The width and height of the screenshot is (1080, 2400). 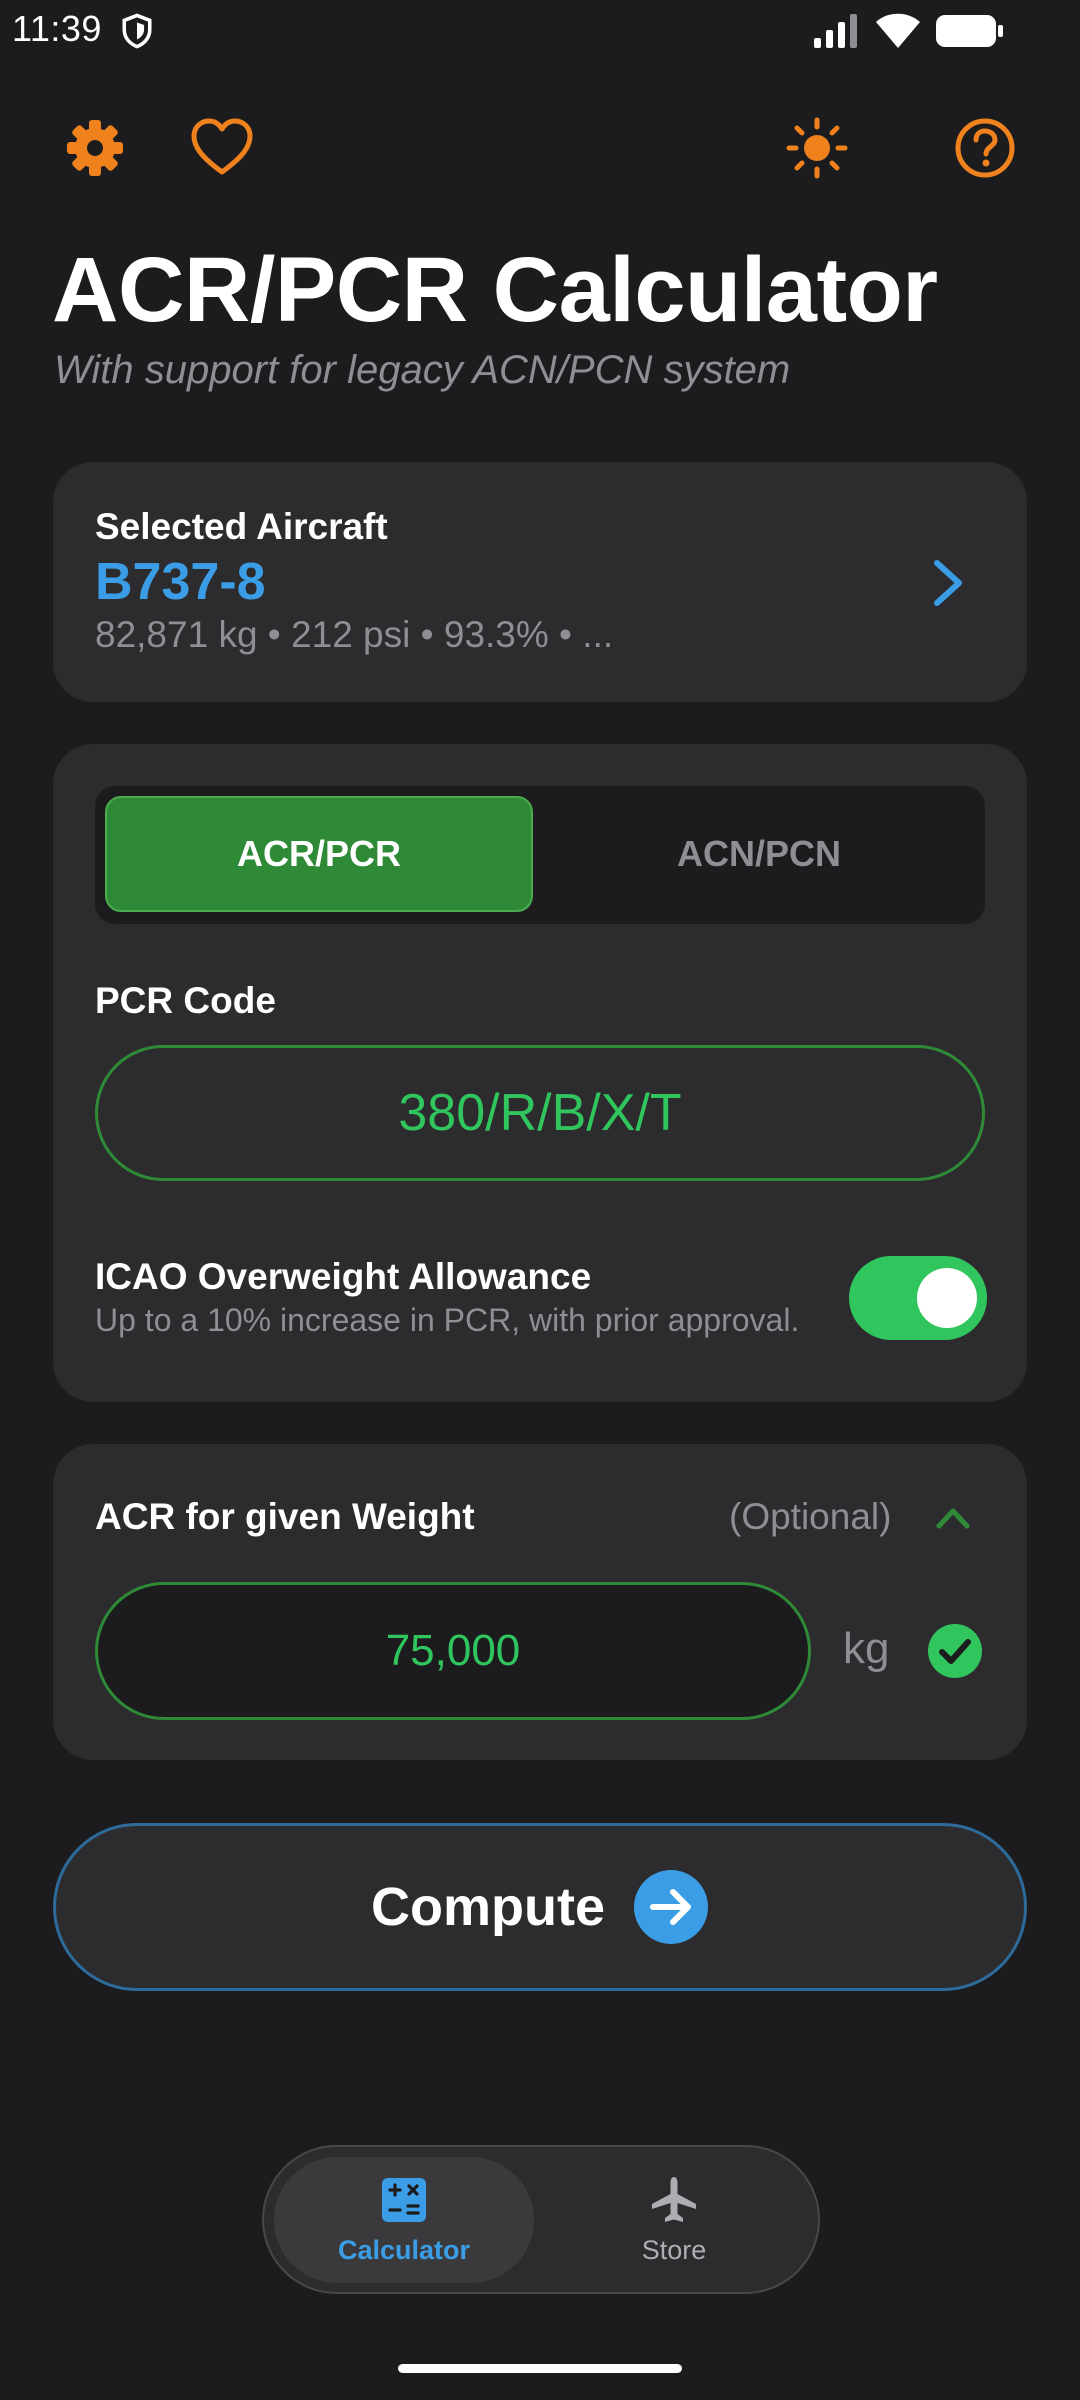 What do you see at coordinates (57, 28) in the screenshot?
I see `status-time: 11:39` at bounding box center [57, 28].